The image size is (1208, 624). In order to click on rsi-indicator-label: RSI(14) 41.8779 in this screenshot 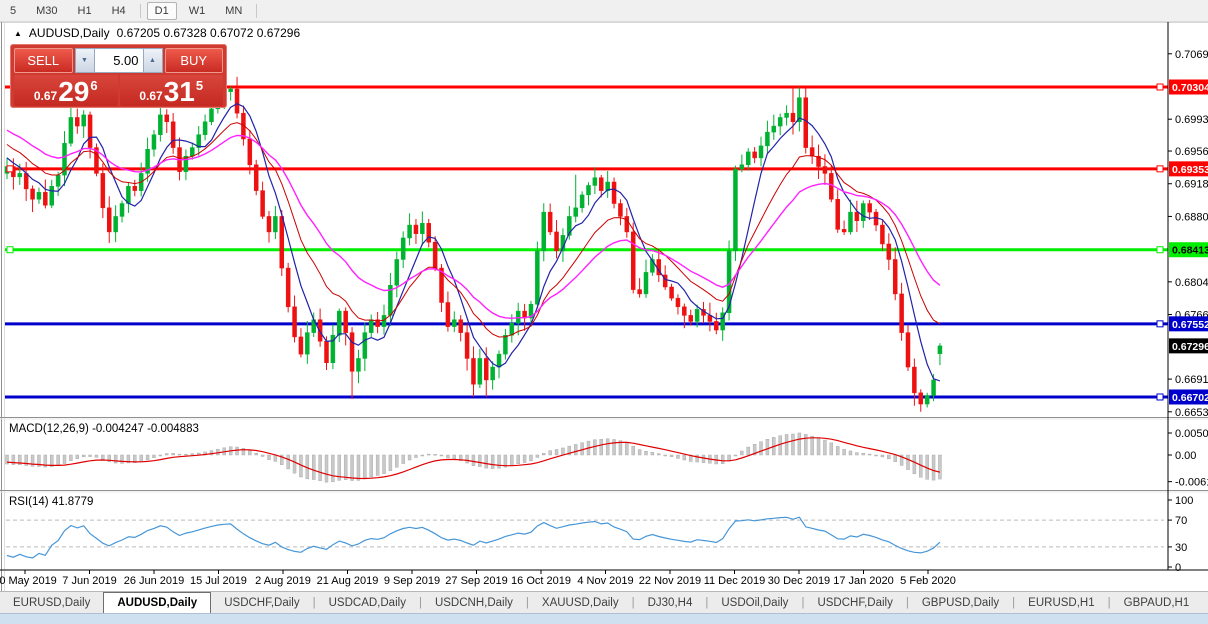, I will do `click(51, 502)`.